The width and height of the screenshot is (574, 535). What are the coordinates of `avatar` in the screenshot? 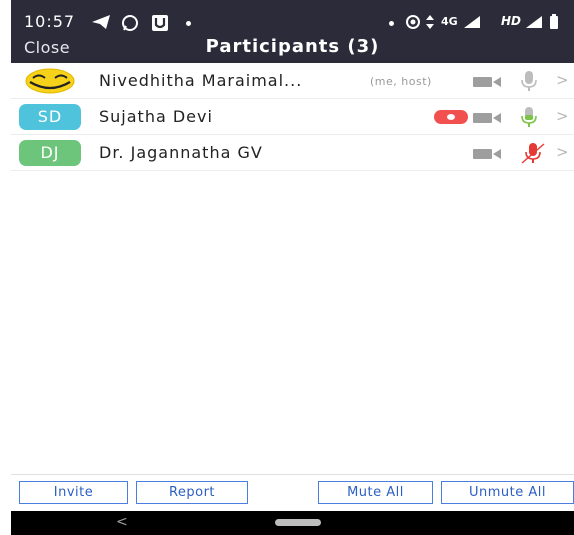 It's located at (50, 81).